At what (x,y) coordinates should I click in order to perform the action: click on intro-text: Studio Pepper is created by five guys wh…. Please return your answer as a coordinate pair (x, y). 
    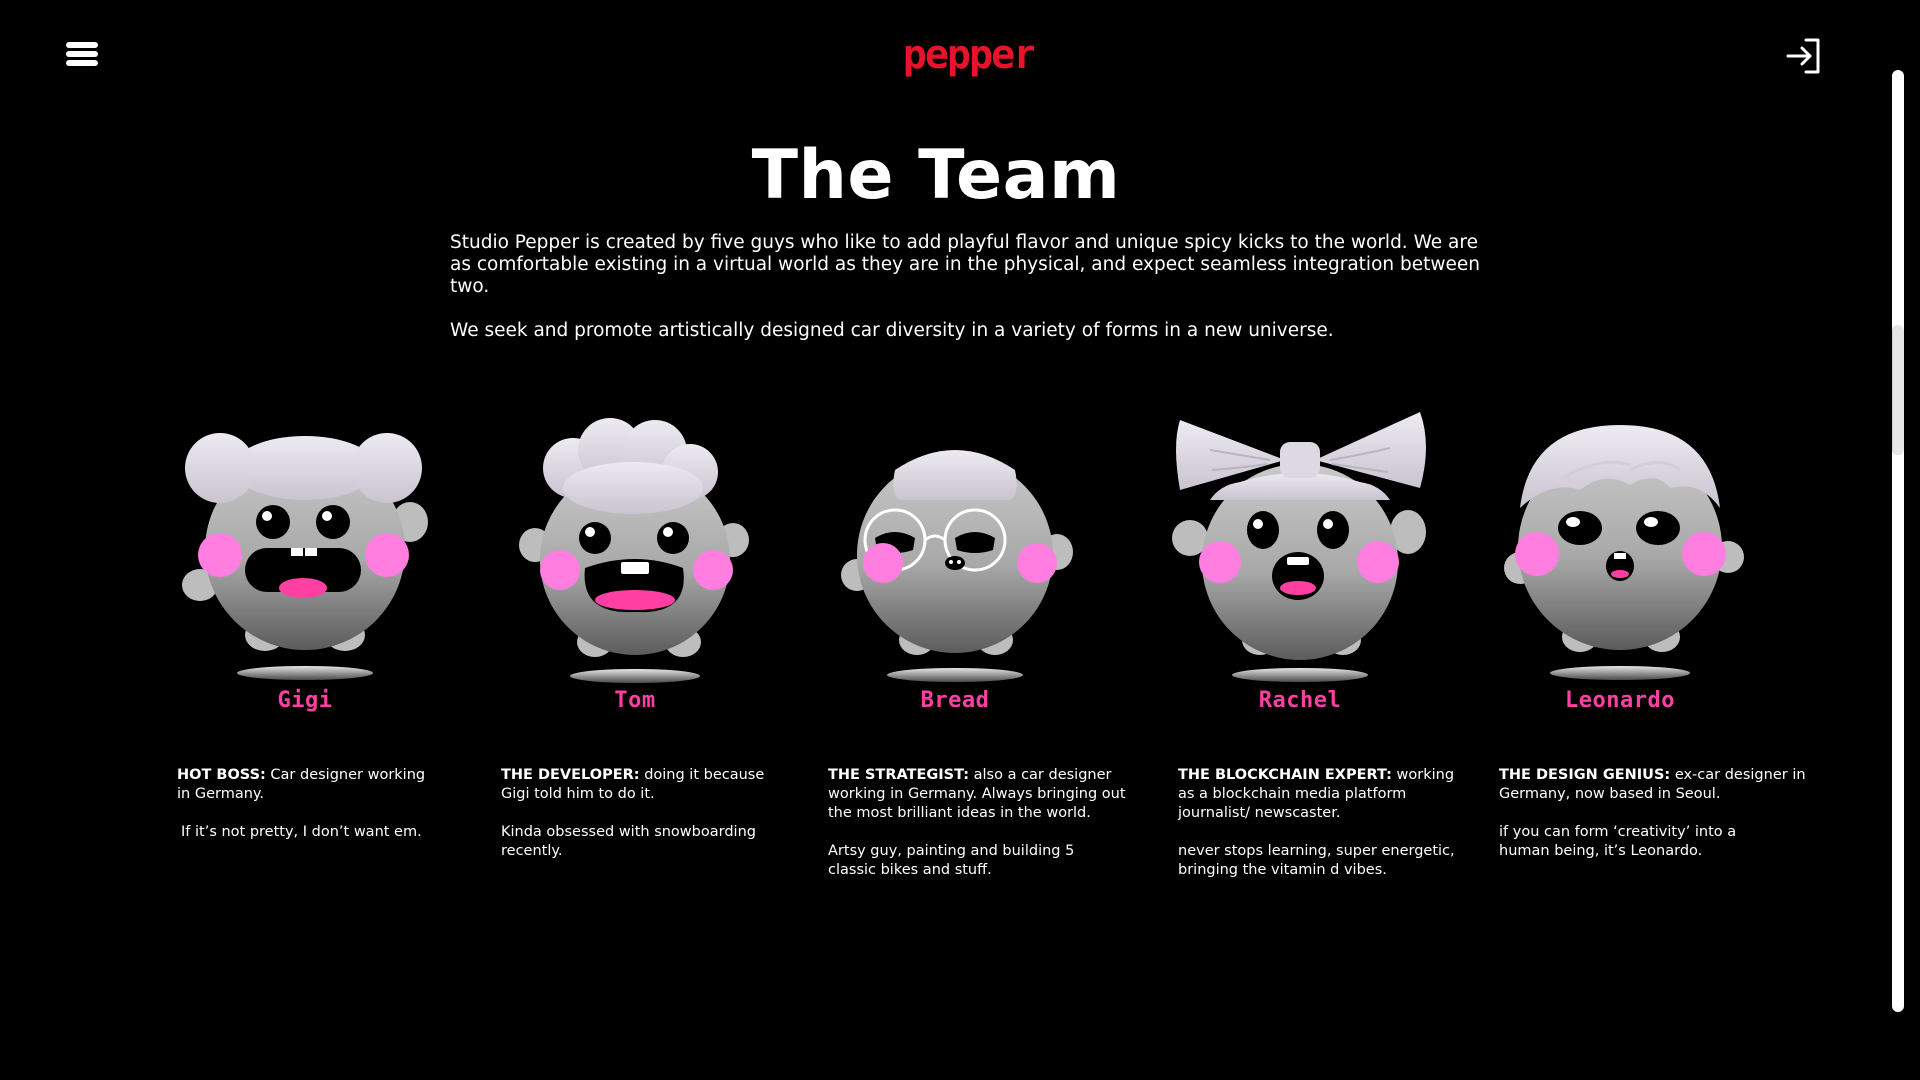
    Looking at the image, I should click on (970, 287).